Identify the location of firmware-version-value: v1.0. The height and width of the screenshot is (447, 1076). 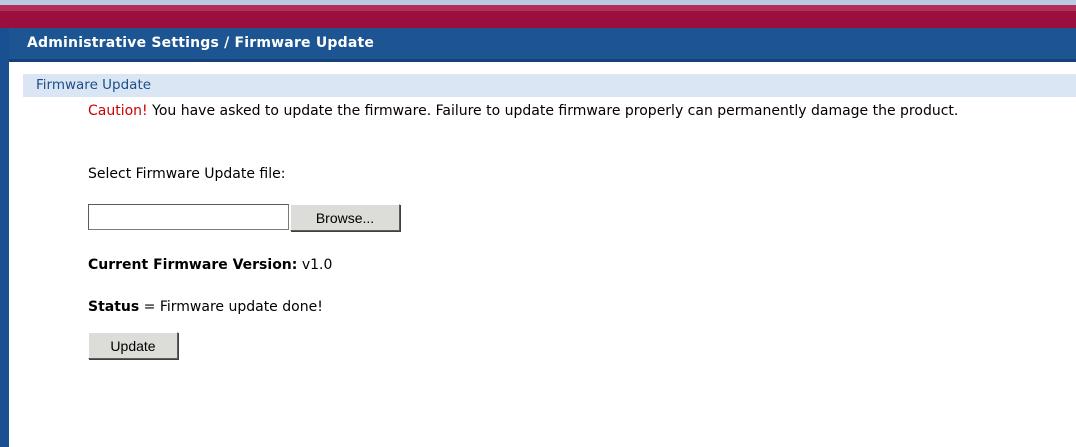
(315, 265).